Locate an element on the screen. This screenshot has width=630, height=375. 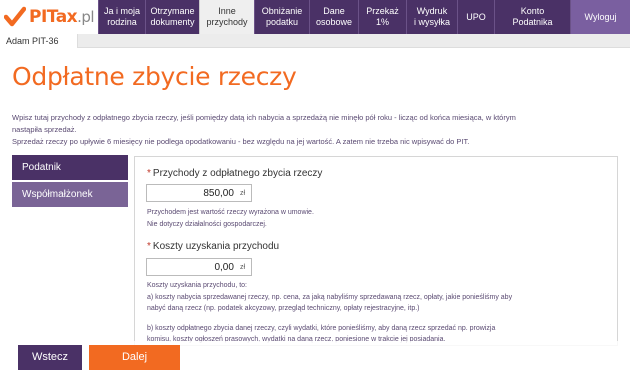
costs-value: 0,00 is located at coordinates (224, 267).